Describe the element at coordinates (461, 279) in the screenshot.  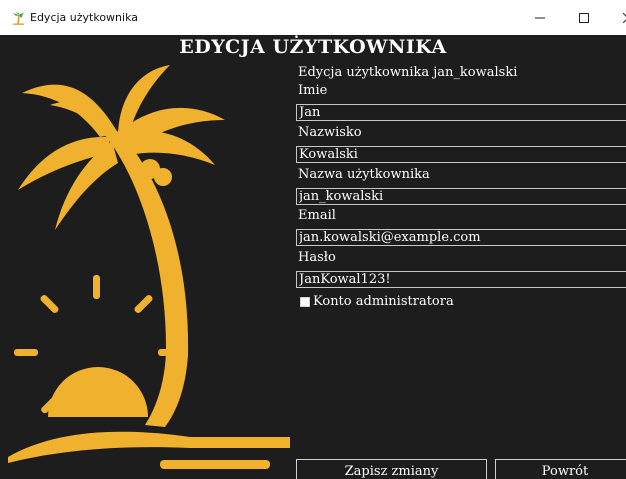
I see `password-field` at that location.